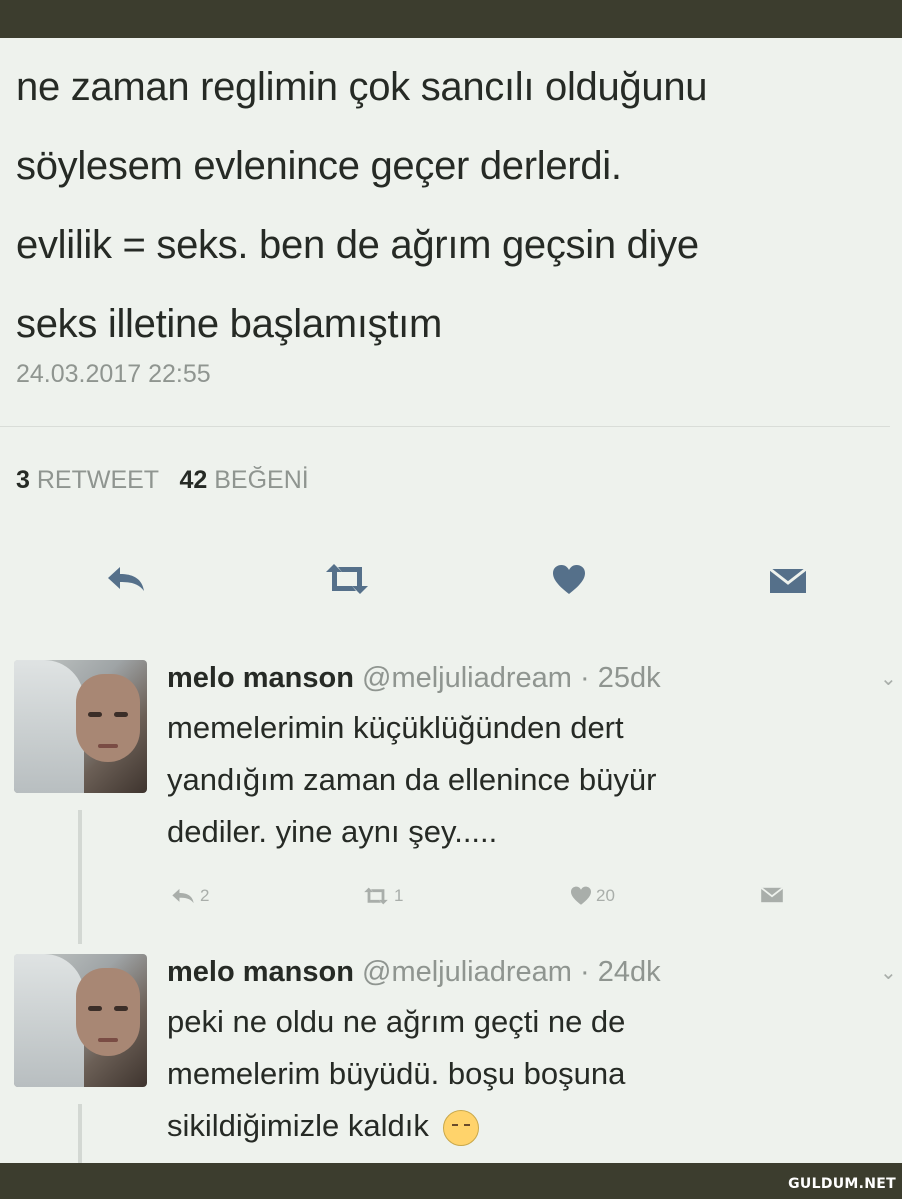  I want to click on like-count: 20, so click(605, 895).